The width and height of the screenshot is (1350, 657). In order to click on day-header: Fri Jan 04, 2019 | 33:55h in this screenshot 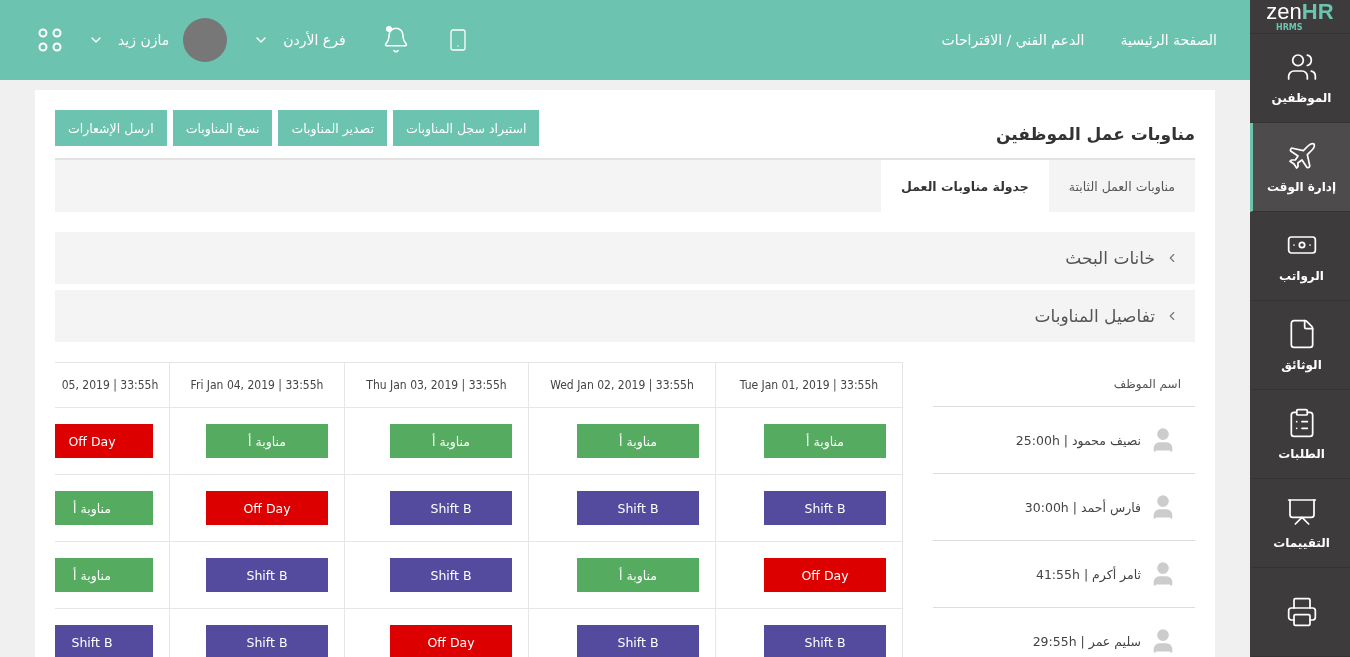, I will do `click(257, 385)`.